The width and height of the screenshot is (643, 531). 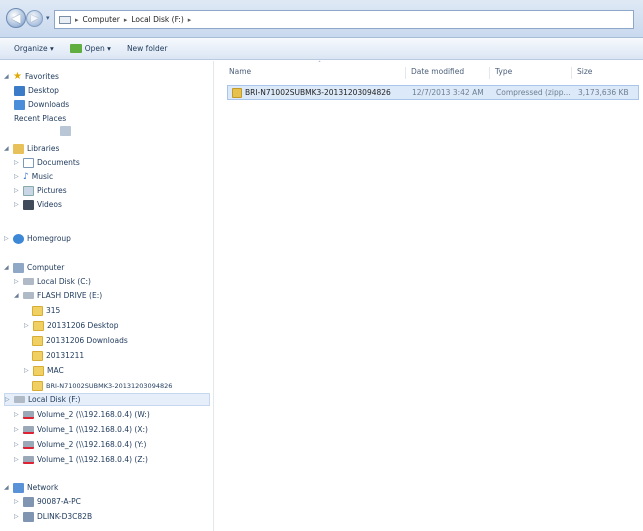 What do you see at coordinates (52, 281) in the screenshot?
I see `tree-local-disk-c: ▷ Local Disk (C:)` at bounding box center [52, 281].